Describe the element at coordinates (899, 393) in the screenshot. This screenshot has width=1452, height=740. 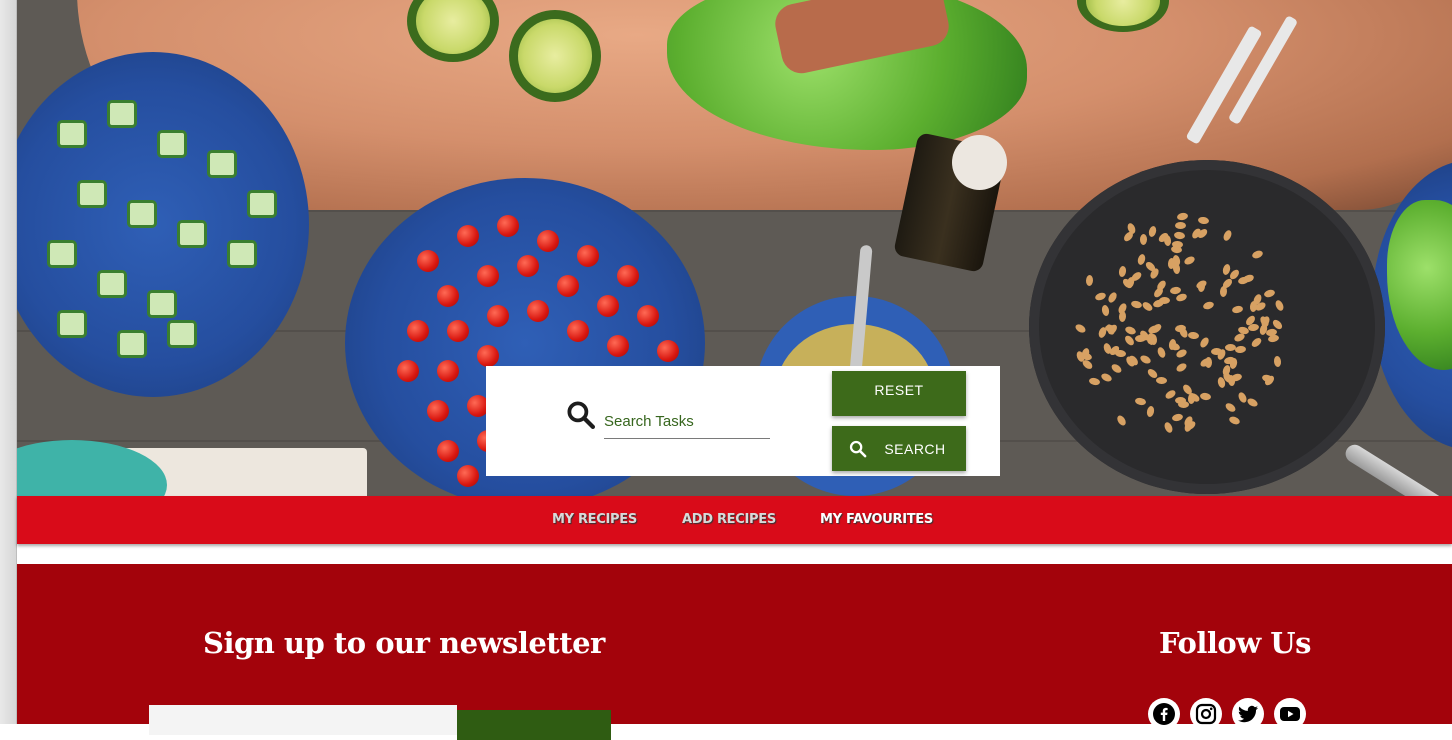
I see `reset-button: RESET` at that location.